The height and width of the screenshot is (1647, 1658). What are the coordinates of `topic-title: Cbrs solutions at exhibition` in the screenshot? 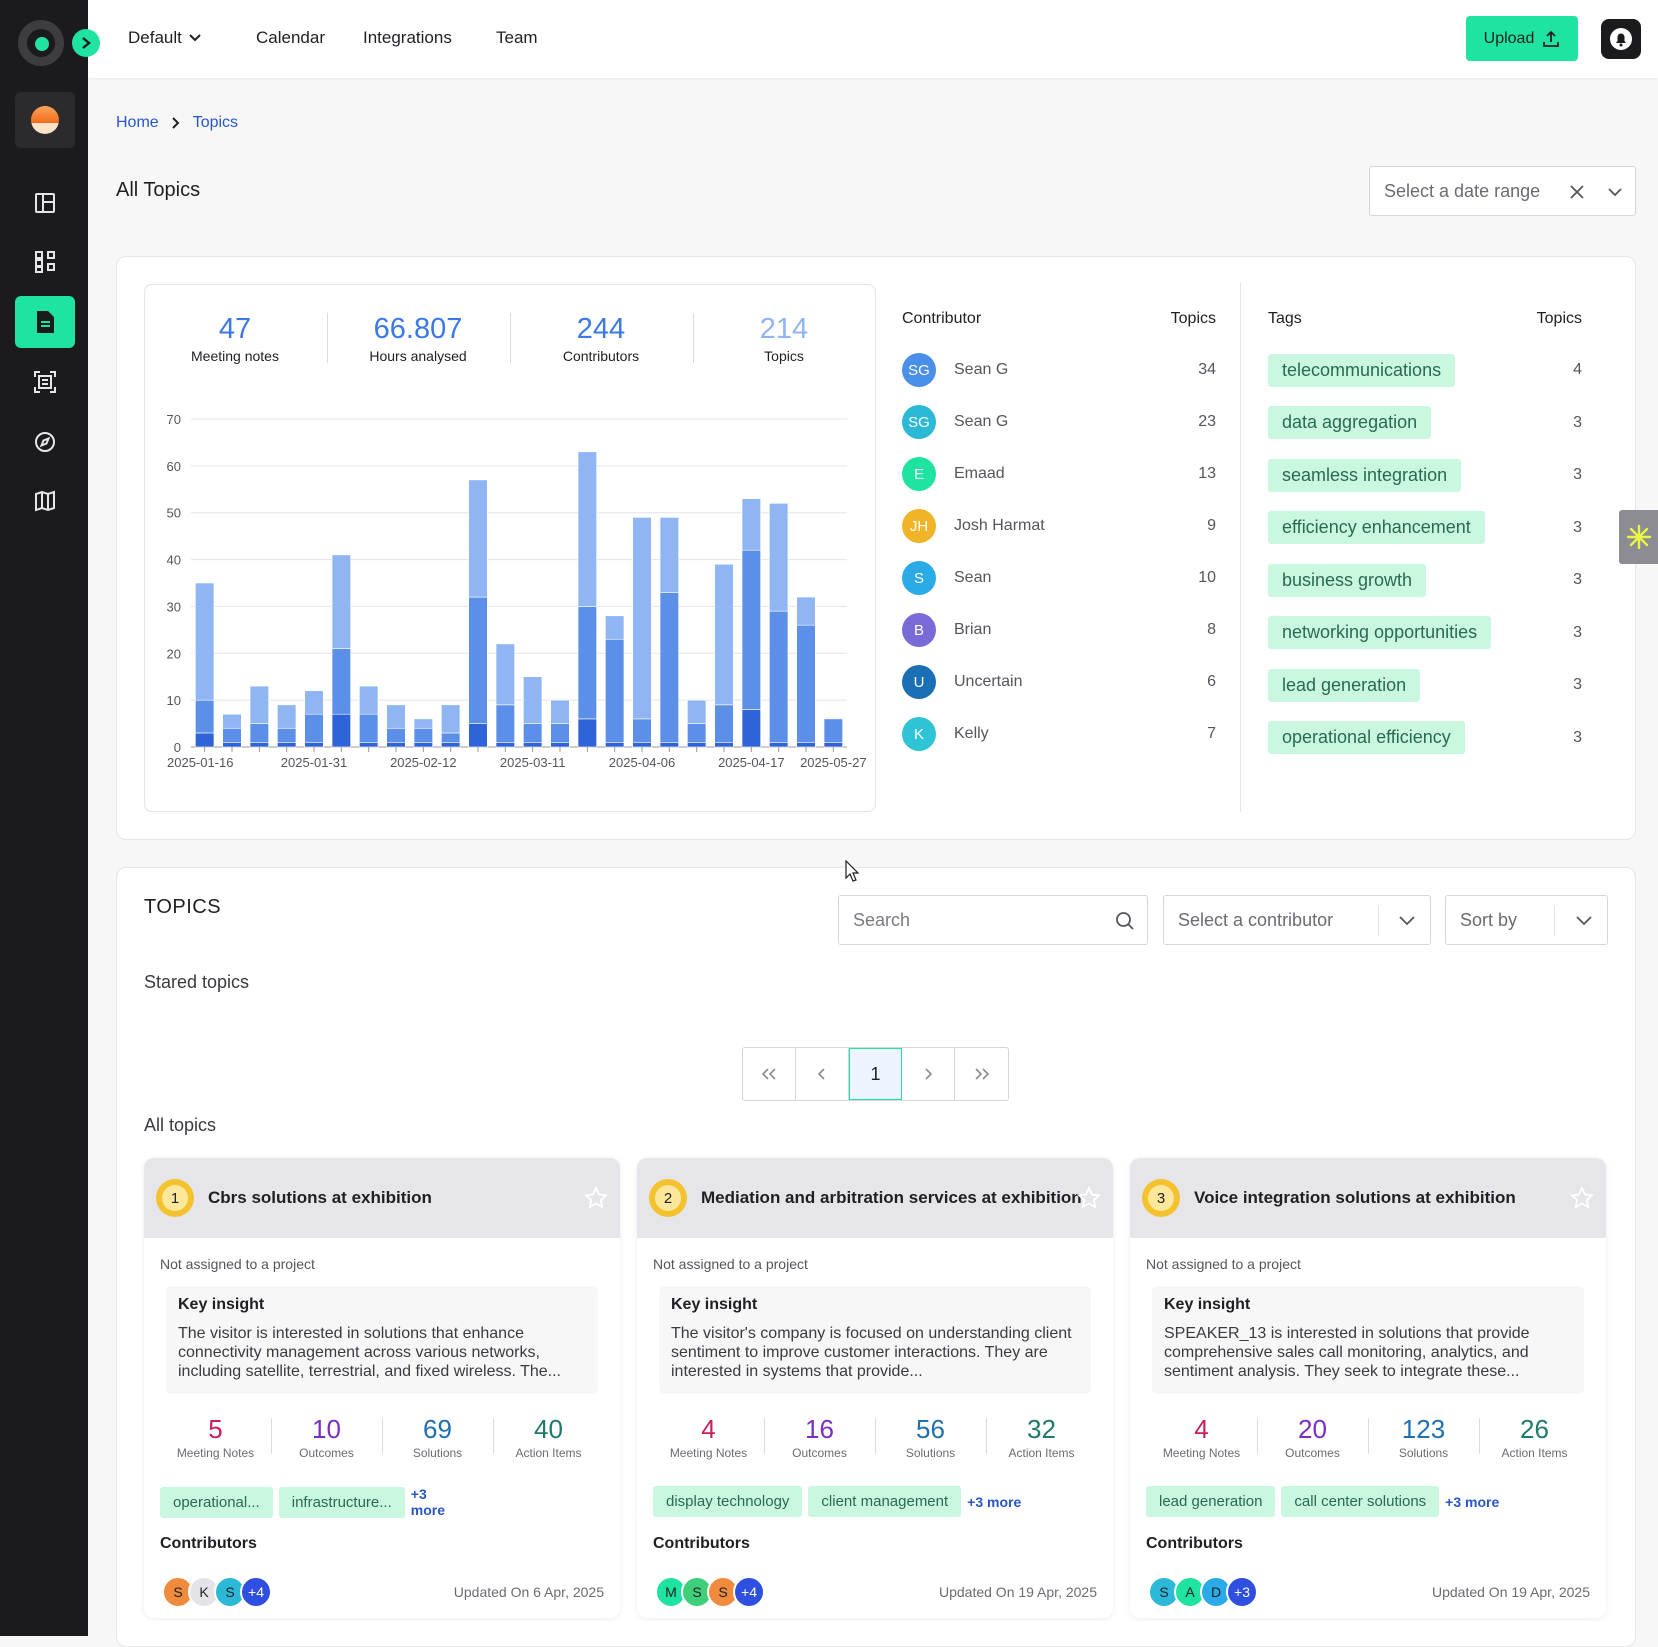 It's located at (320, 1198).